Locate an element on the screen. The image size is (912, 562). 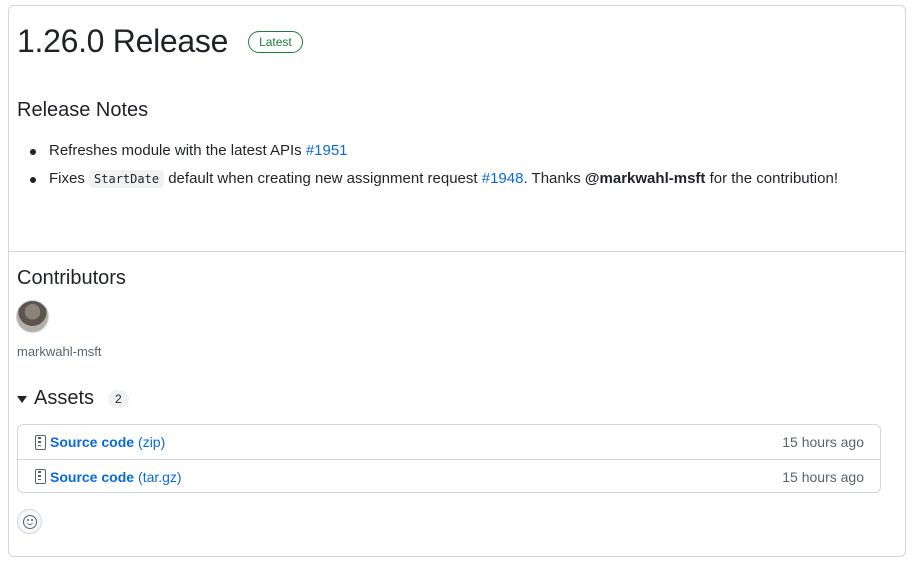
contributors-heading: Contributors is located at coordinates (71, 278).